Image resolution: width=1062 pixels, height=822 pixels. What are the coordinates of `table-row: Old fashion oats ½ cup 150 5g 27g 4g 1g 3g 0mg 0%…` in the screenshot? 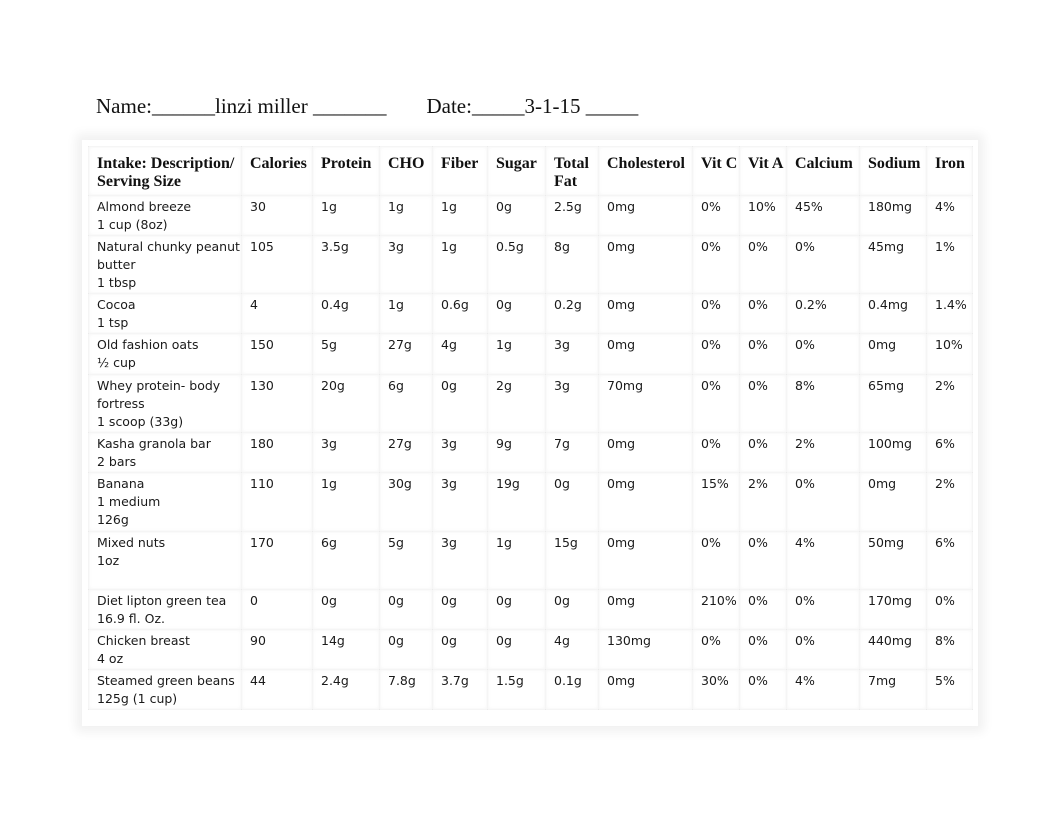 It's located at (530, 354).